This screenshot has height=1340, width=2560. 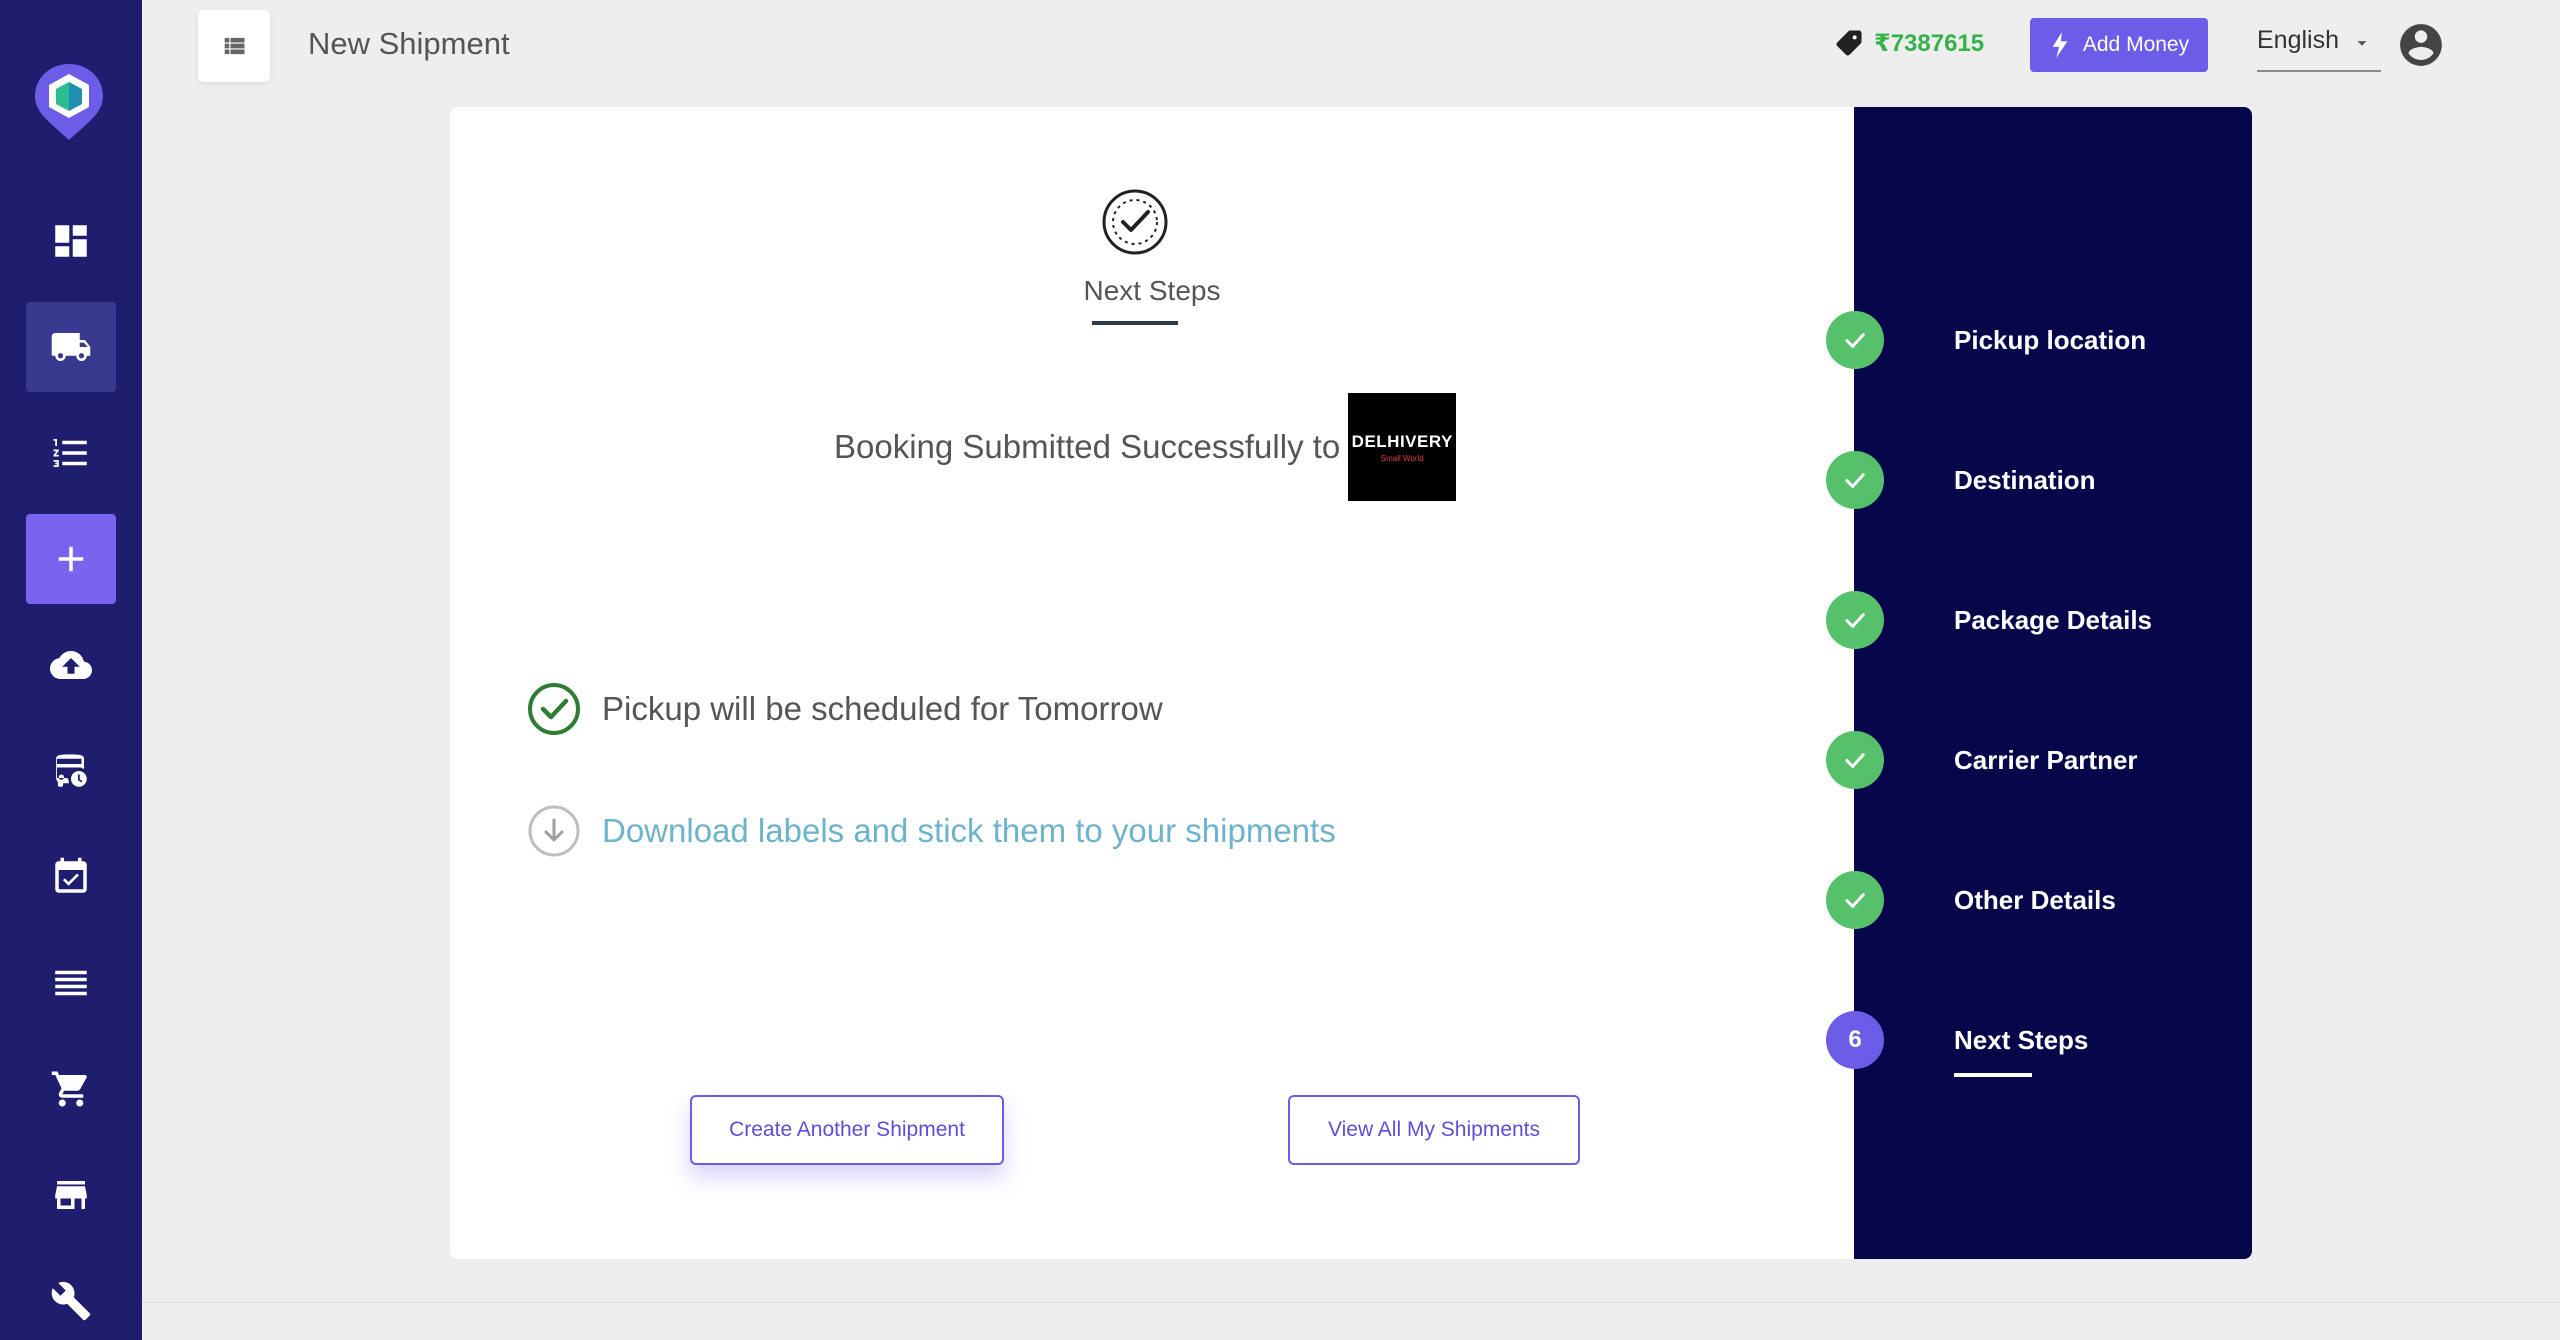 I want to click on wallet-balance: ₹7387615, so click(x=1909, y=43).